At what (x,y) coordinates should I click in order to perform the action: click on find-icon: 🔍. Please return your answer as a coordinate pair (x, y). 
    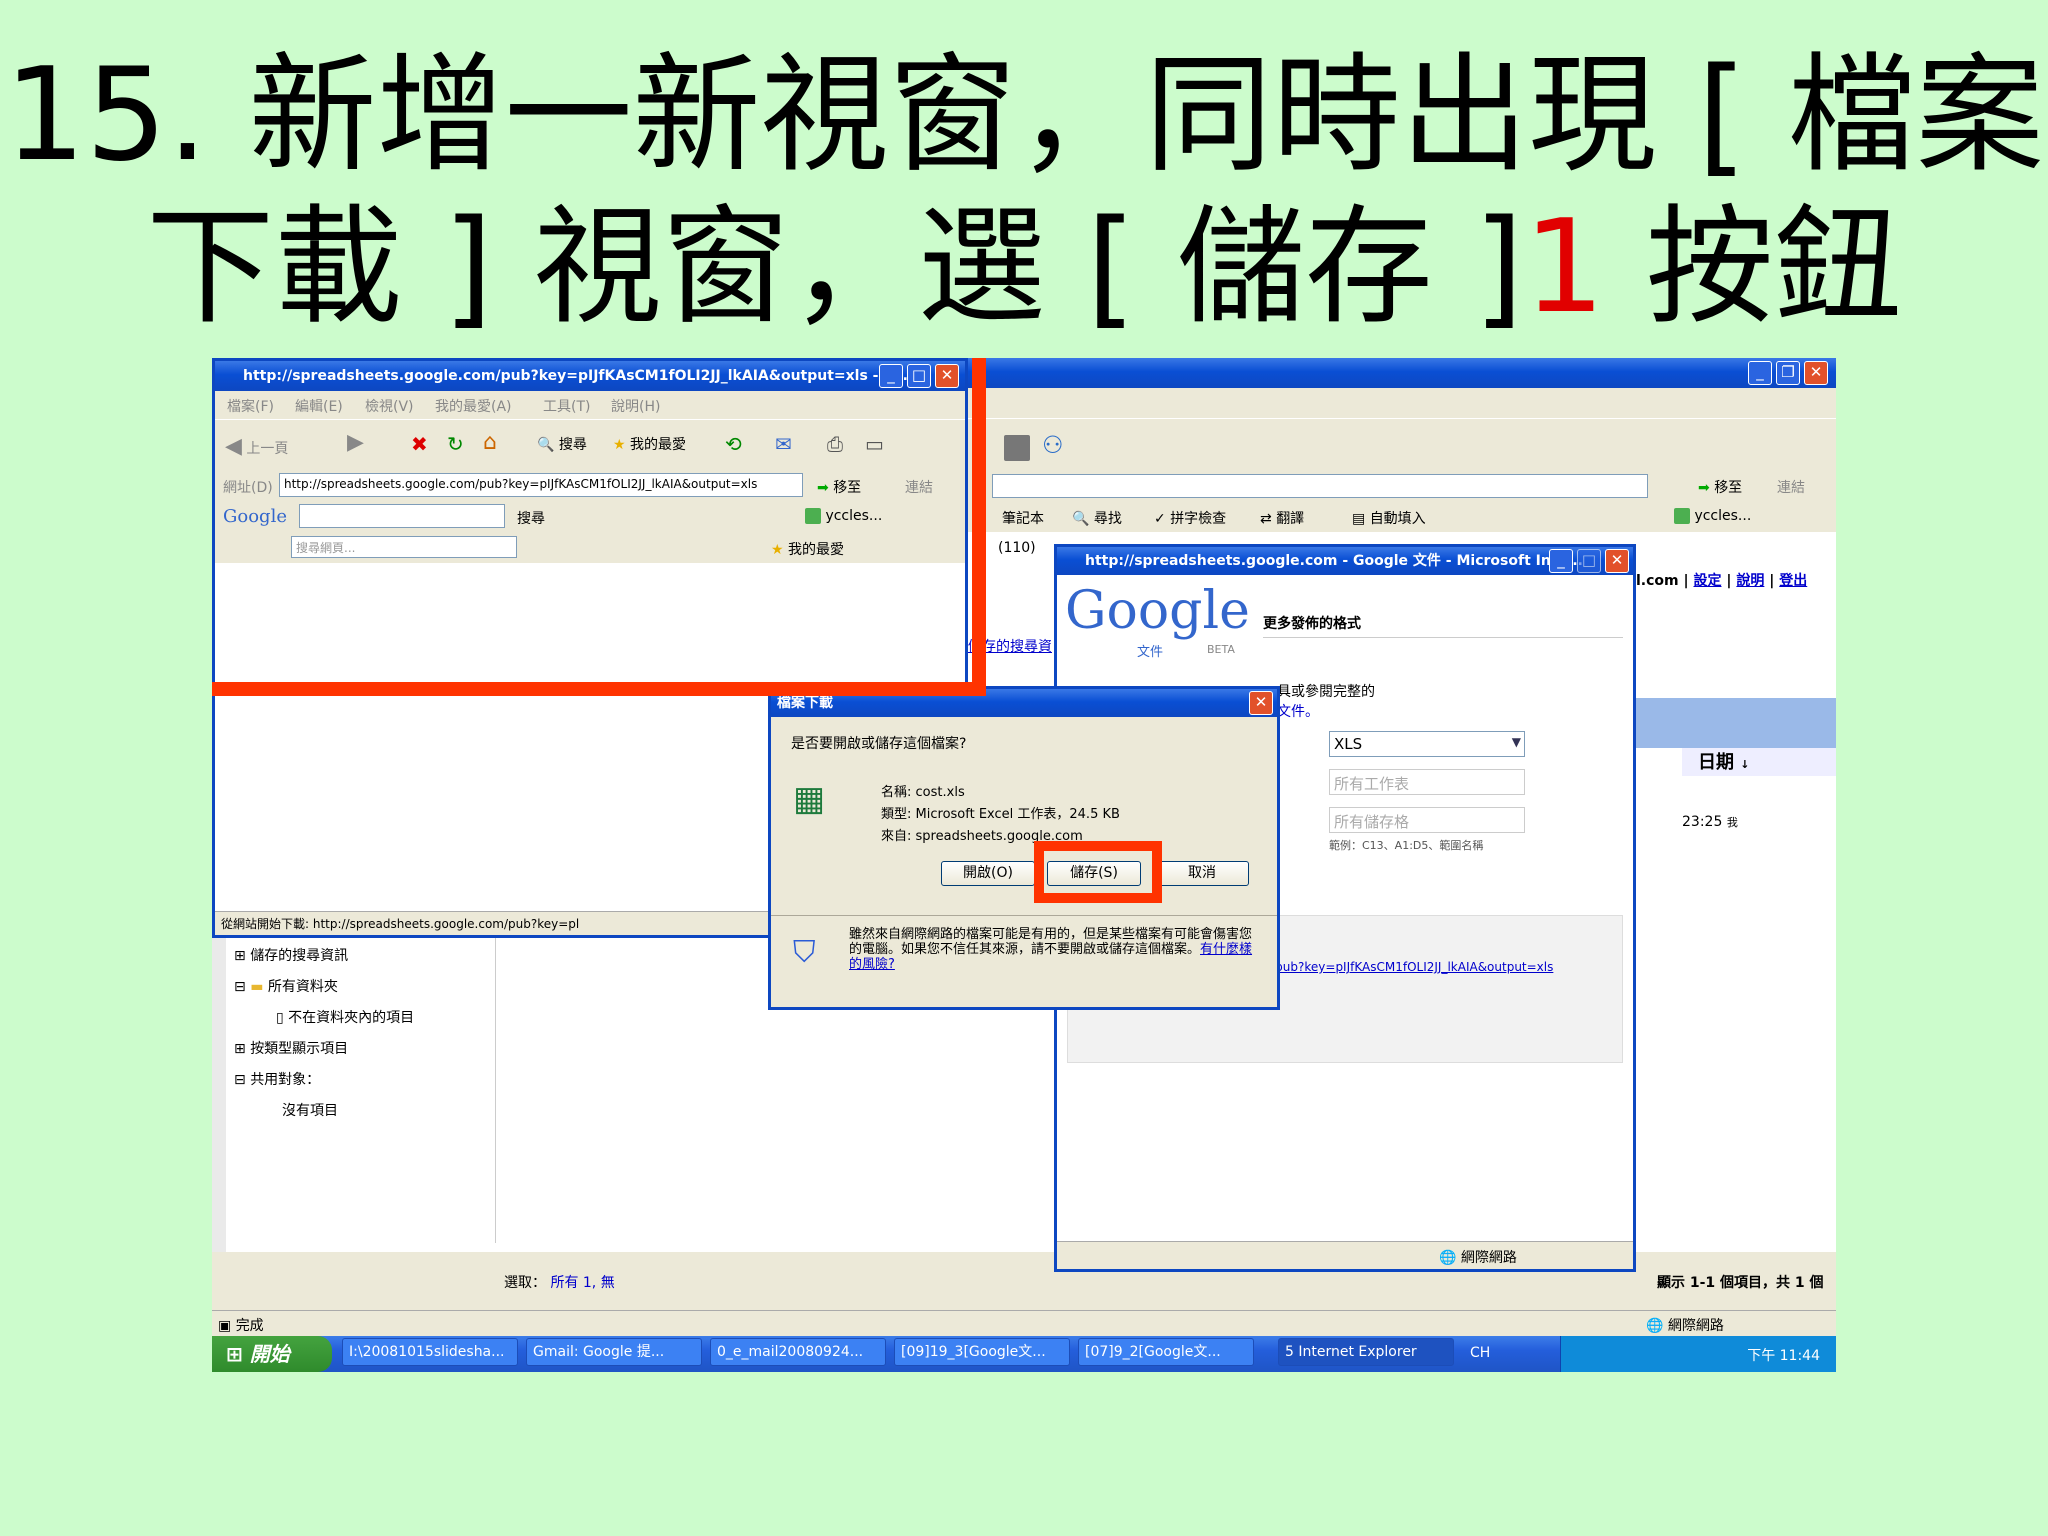
    Looking at the image, I should click on (1081, 519).